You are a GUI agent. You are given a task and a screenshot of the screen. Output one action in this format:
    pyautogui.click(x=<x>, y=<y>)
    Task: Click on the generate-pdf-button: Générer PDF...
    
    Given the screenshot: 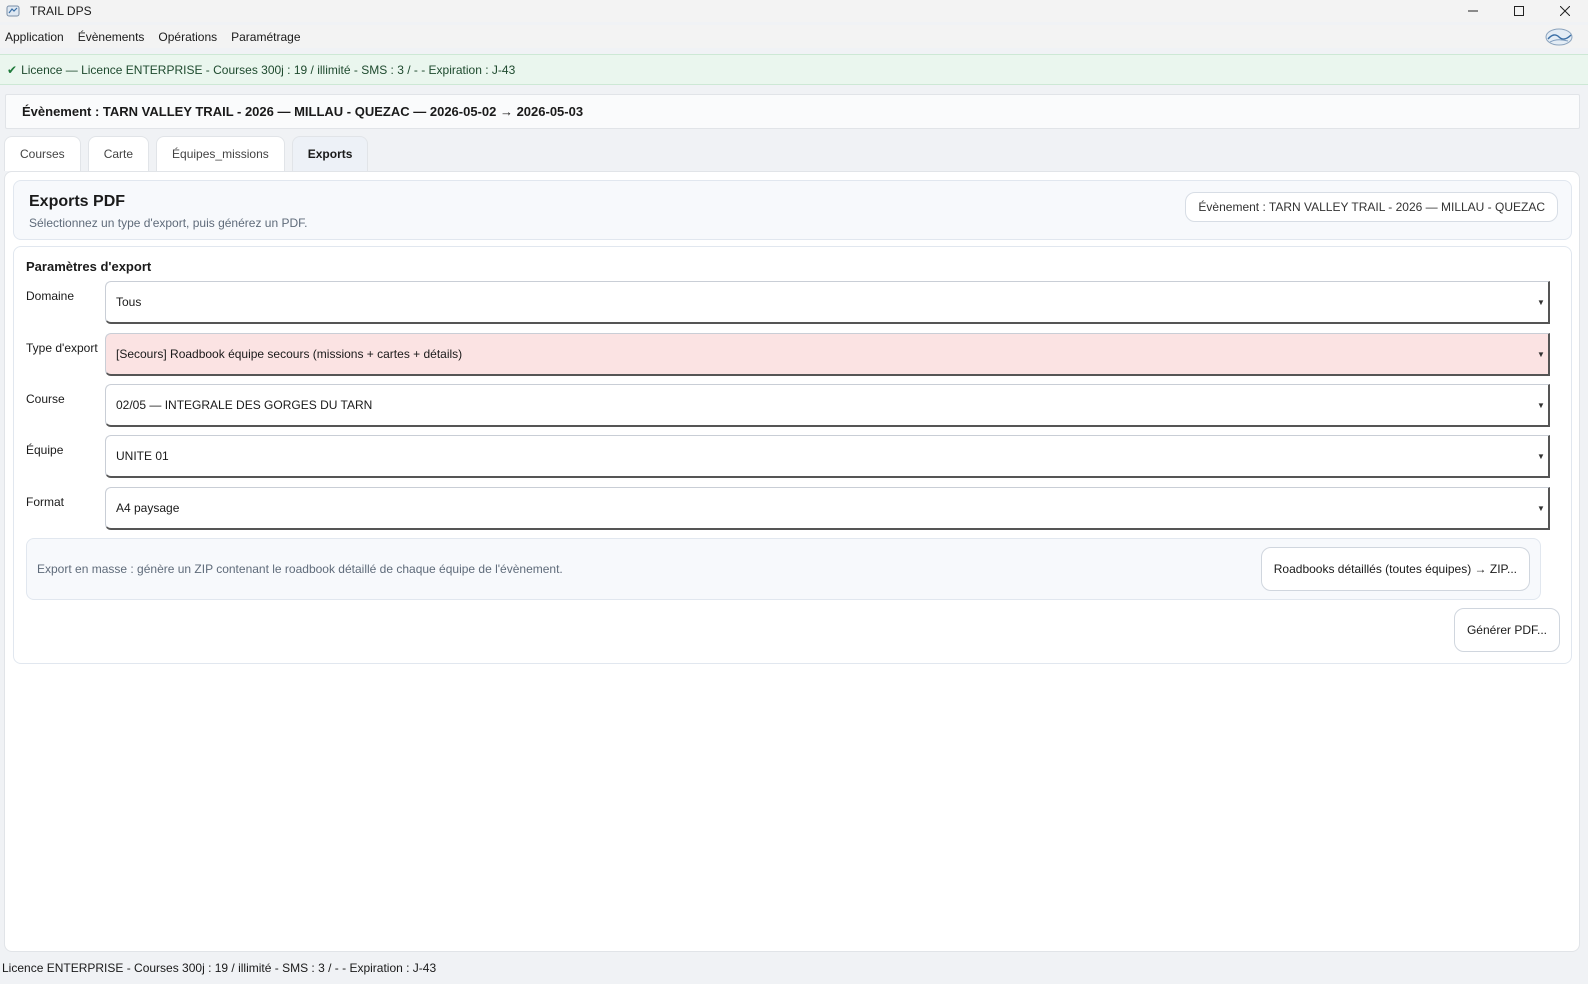 What is the action you would take?
    pyautogui.click(x=1506, y=630)
    